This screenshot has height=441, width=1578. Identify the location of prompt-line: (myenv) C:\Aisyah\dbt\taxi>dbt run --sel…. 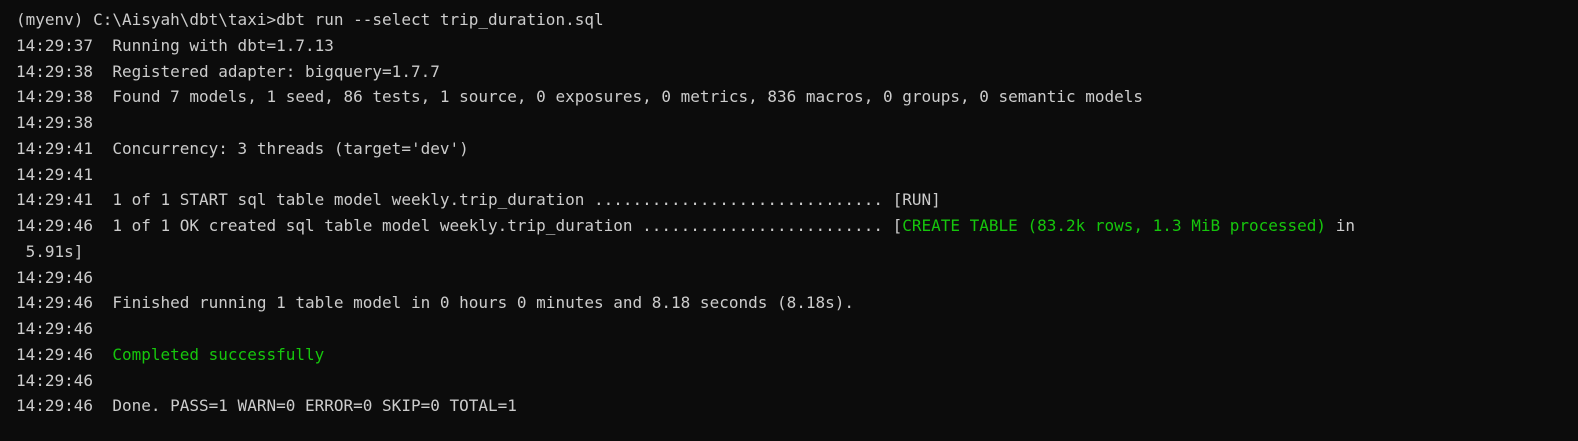
(310, 19).